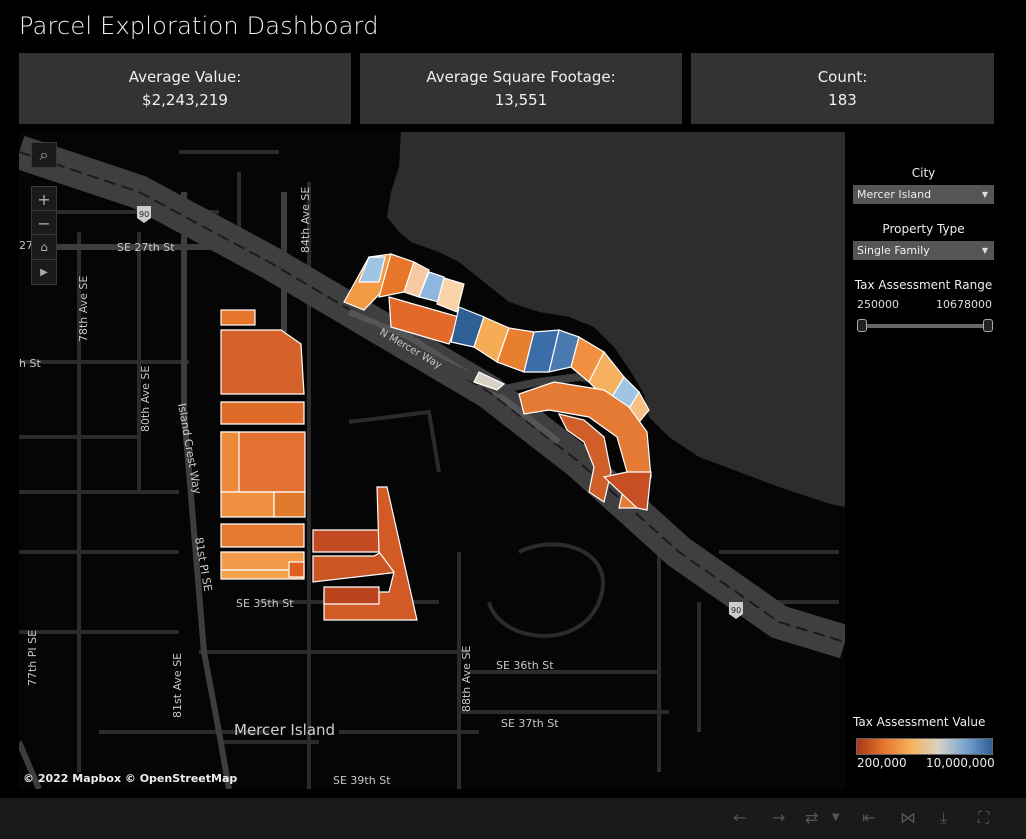 Image resolution: width=1026 pixels, height=839 pixels. What do you see at coordinates (44, 199) in the screenshot?
I see `zoom-in-icon: +` at bounding box center [44, 199].